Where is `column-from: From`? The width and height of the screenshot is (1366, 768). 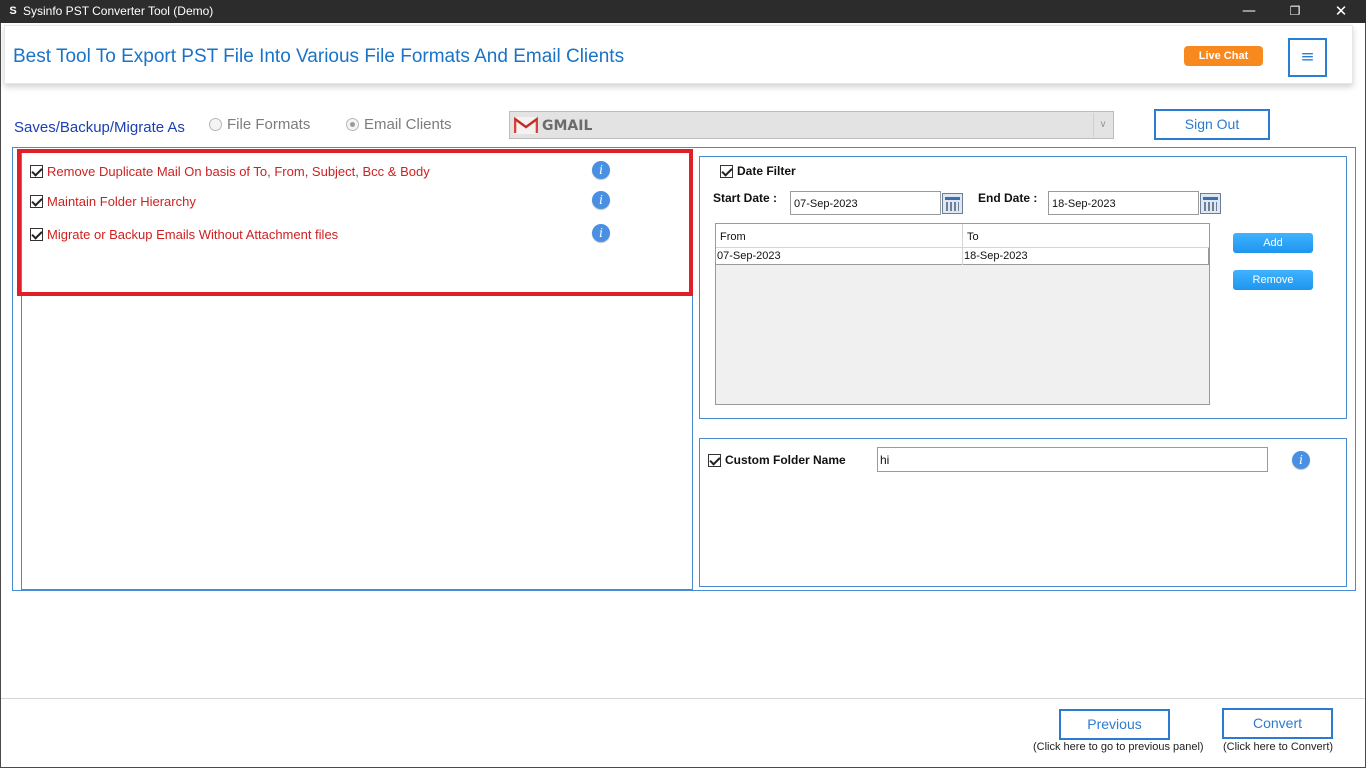 column-from: From is located at coordinates (733, 237).